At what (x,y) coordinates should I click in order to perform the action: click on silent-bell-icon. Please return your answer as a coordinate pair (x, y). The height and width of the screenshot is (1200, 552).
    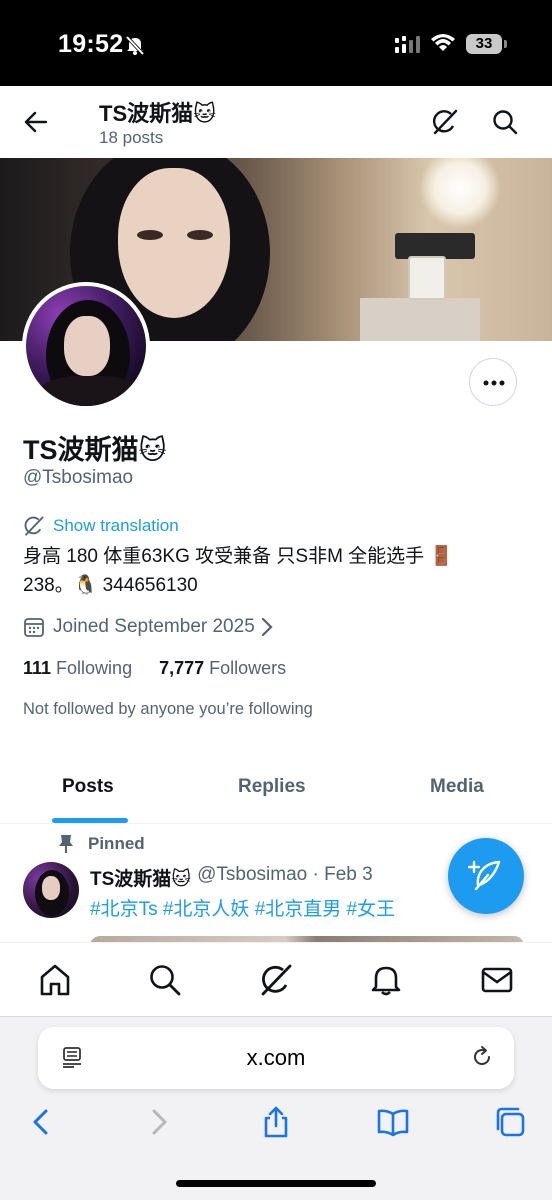
    Looking at the image, I should click on (135, 47).